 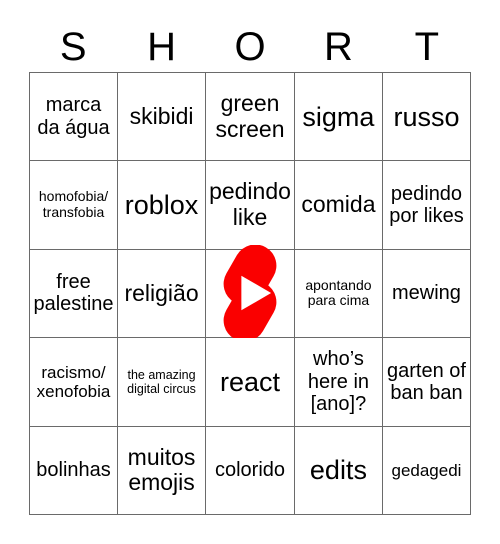 I want to click on bingo-cell-label: comida, so click(x=338, y=204).